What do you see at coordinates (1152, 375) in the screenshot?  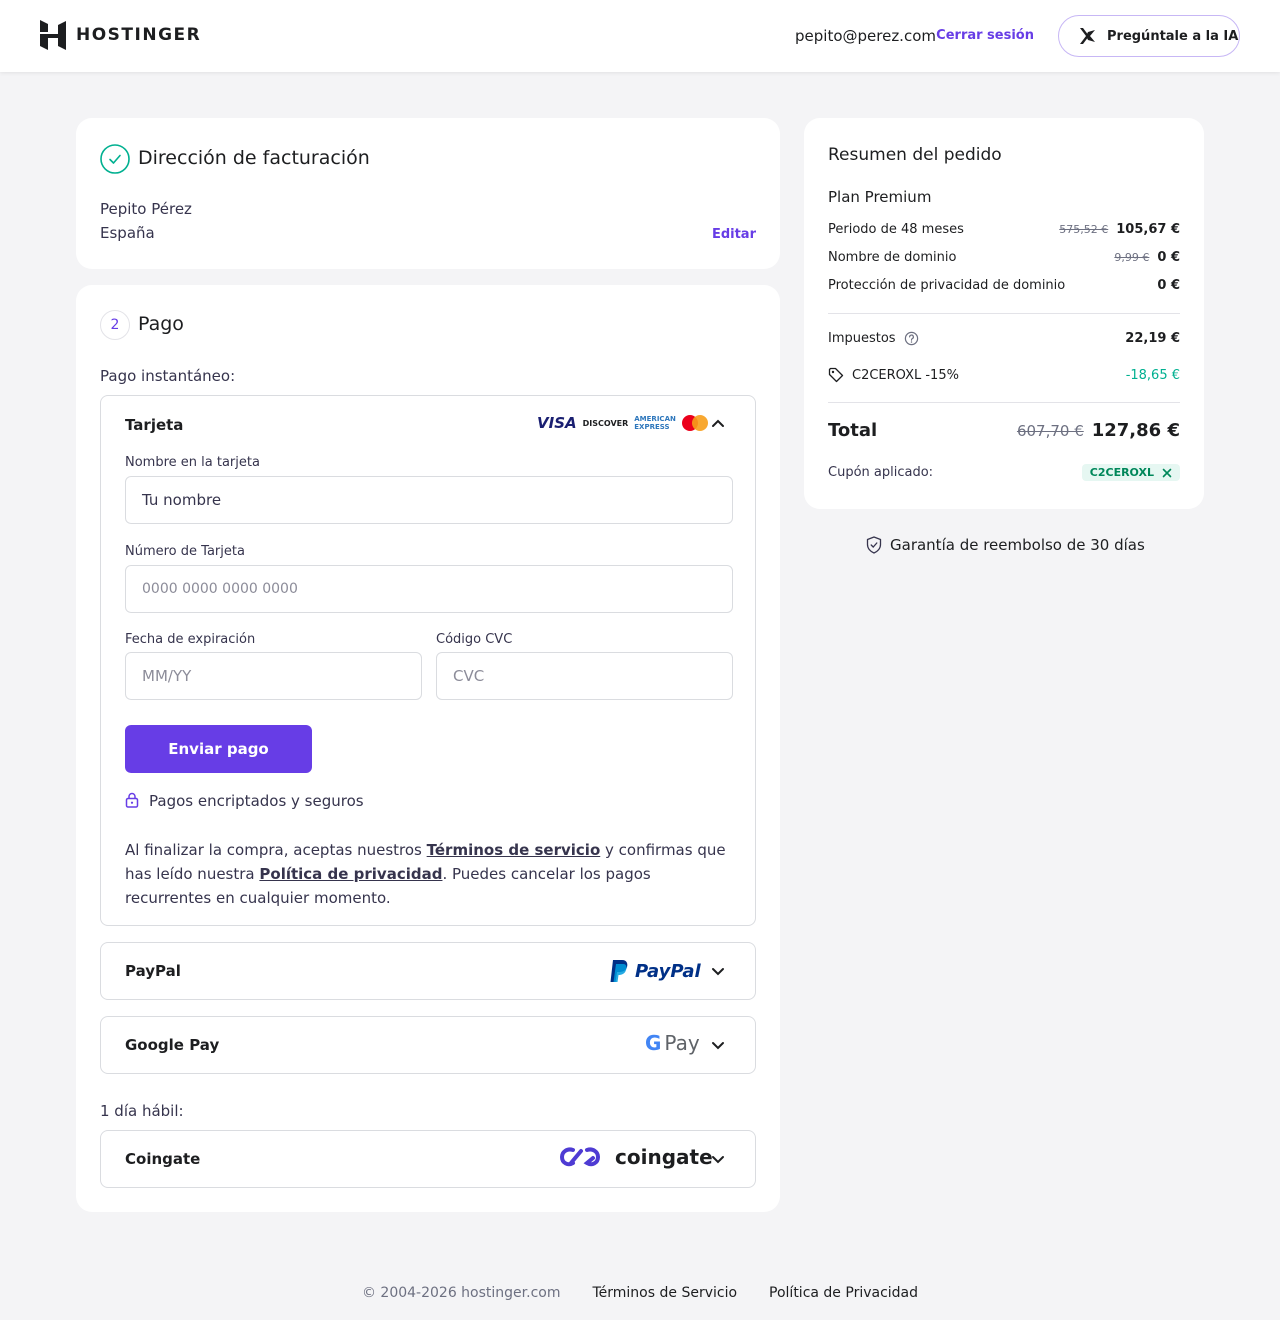 I see `coupon-line-value: -18,65 €` at bounding box center [1152, 375].